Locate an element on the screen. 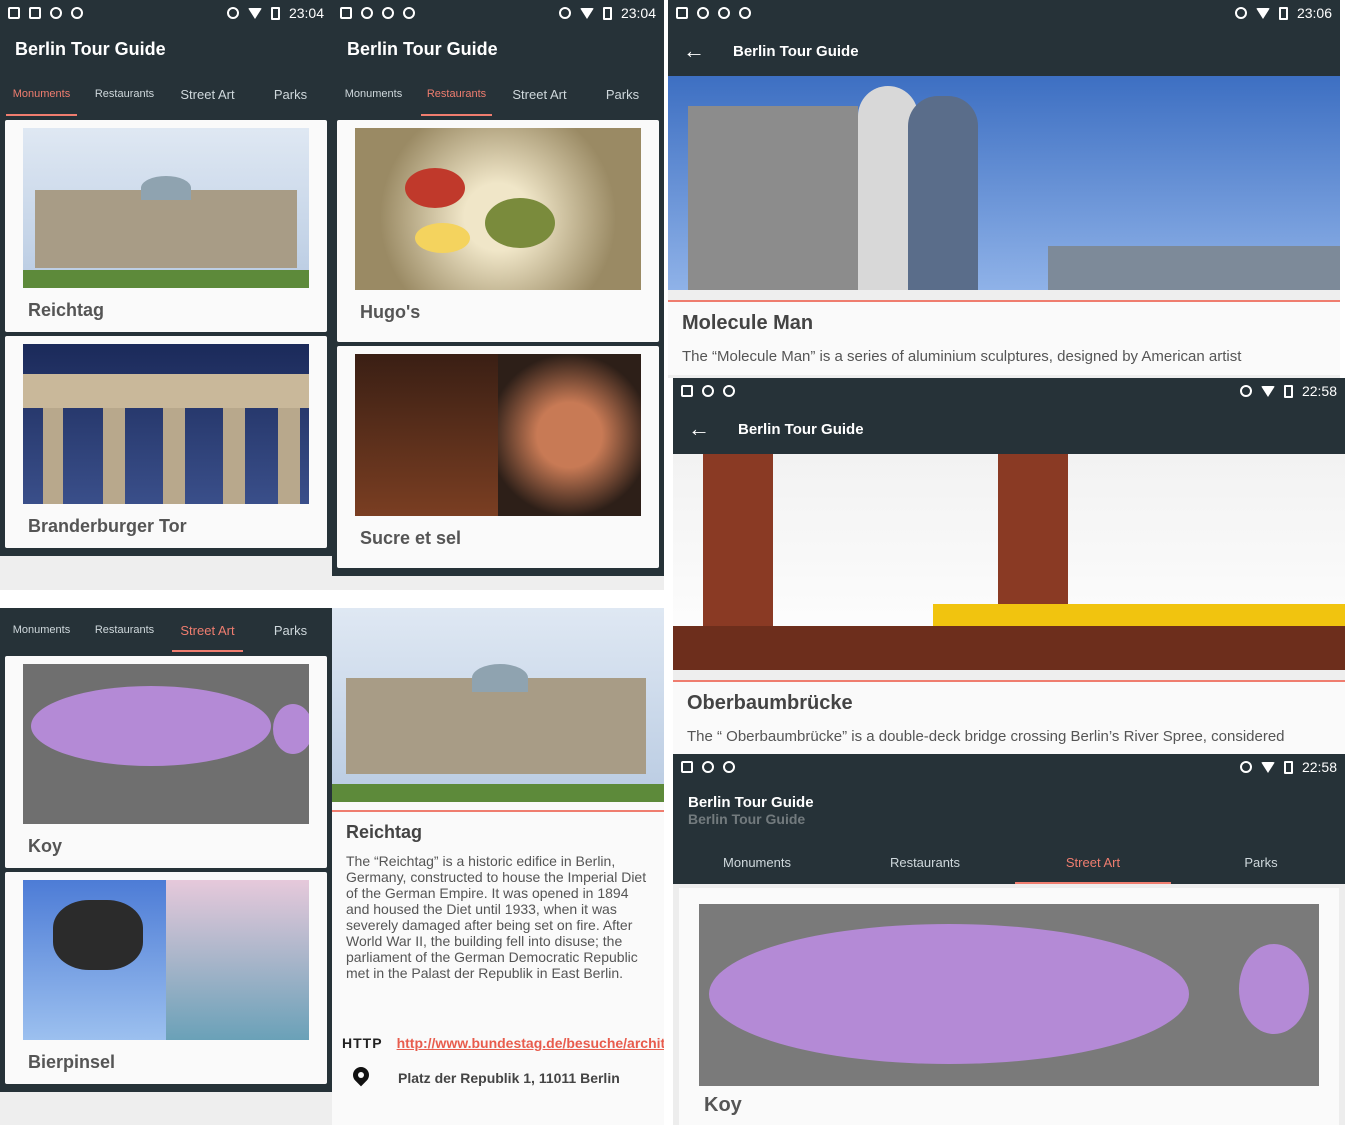 Image resolution: width=1345 pixels, height=1125 pixels. shared-card: Koy is located at coordinates (1009, 1006).